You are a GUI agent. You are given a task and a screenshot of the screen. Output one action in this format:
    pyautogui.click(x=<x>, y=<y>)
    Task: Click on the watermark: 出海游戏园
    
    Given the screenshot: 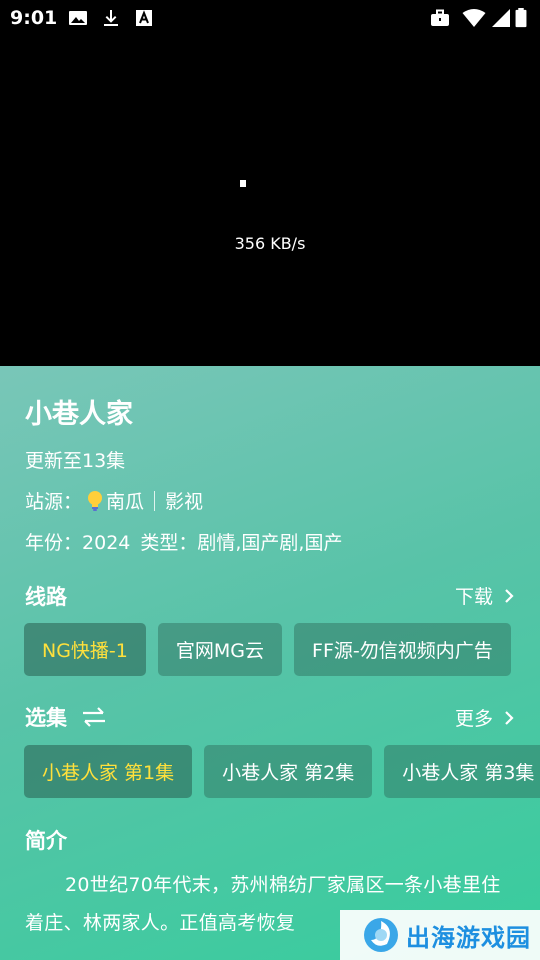 What is the action you would take?
    pyautogui.click(x=440, y=935)
    